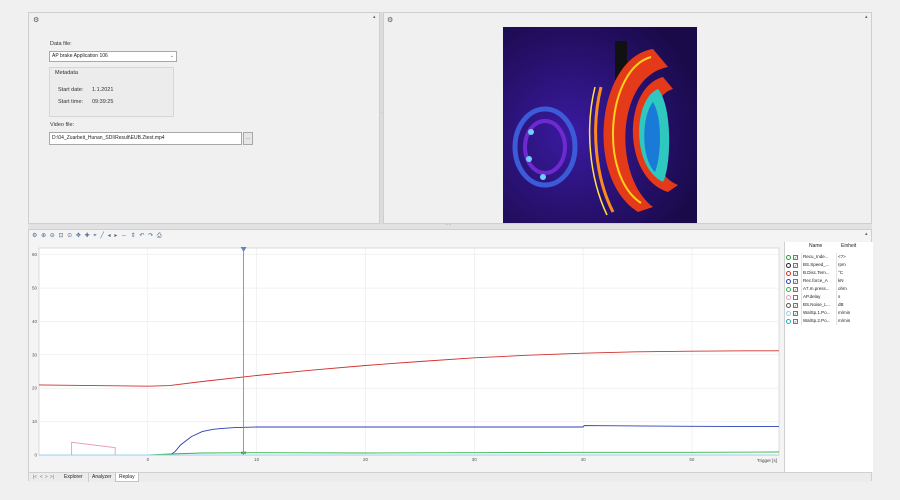  Describe the element at coordinates (159, 236) in the screenshot. I see `export-icon: ⎙` at that location.